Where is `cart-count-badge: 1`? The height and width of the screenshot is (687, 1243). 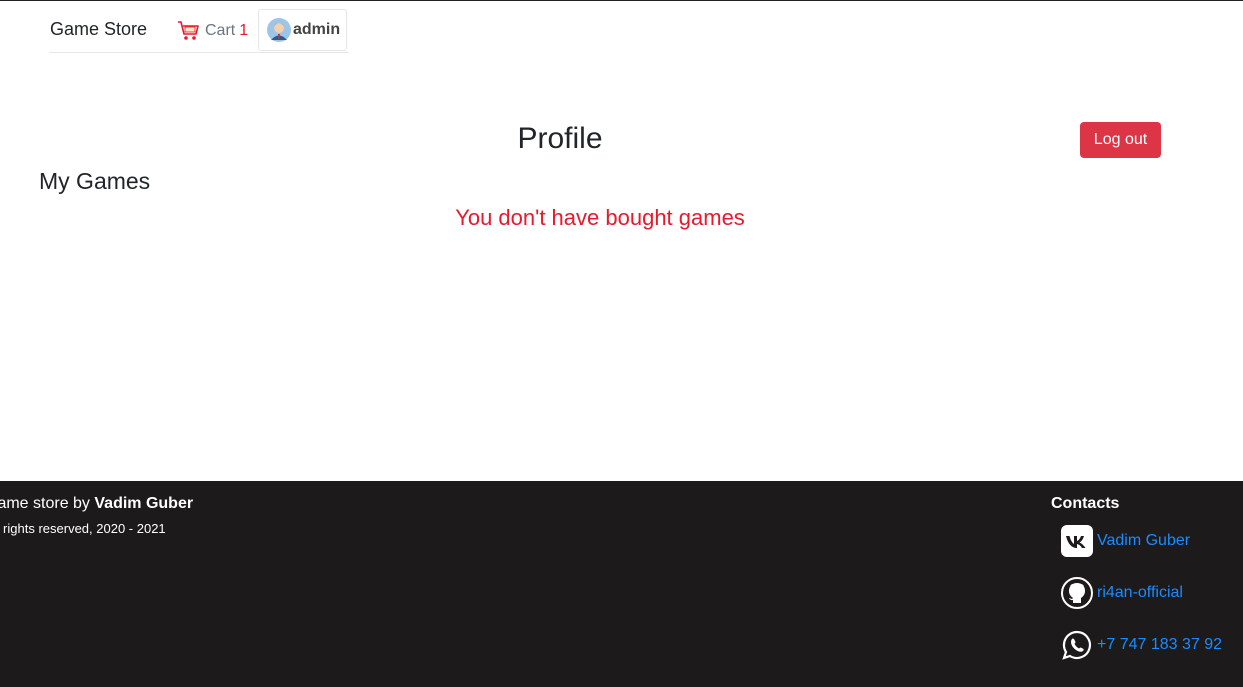 cart-count-badge: 1 is located at coordinates (244, 30).